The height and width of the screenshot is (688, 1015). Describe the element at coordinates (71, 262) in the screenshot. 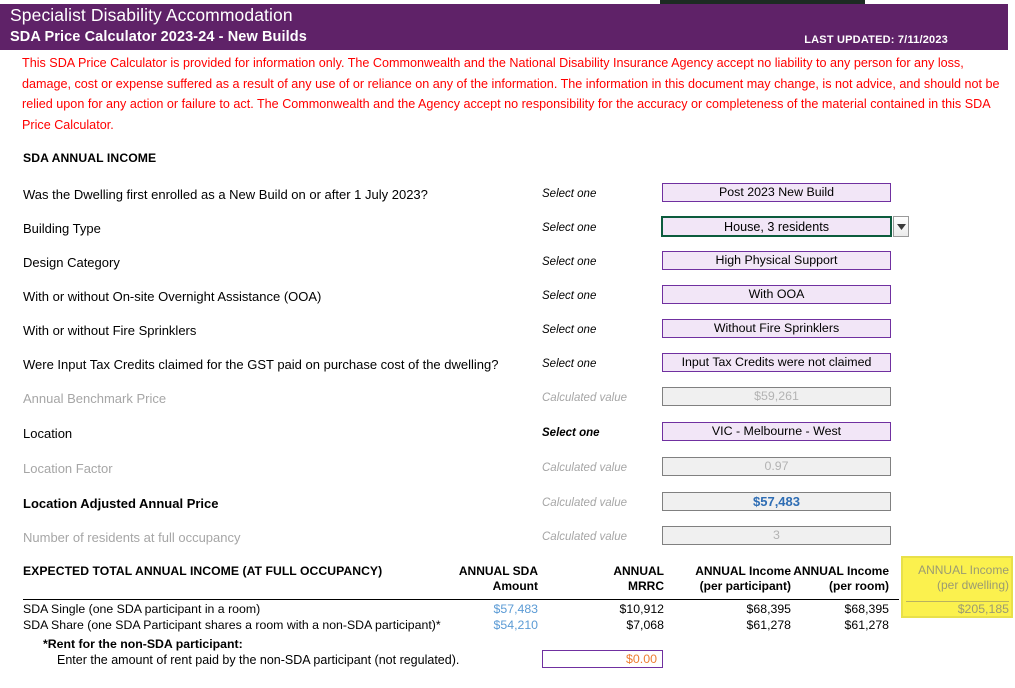

I see `form-row-label: Design Category` at that location.